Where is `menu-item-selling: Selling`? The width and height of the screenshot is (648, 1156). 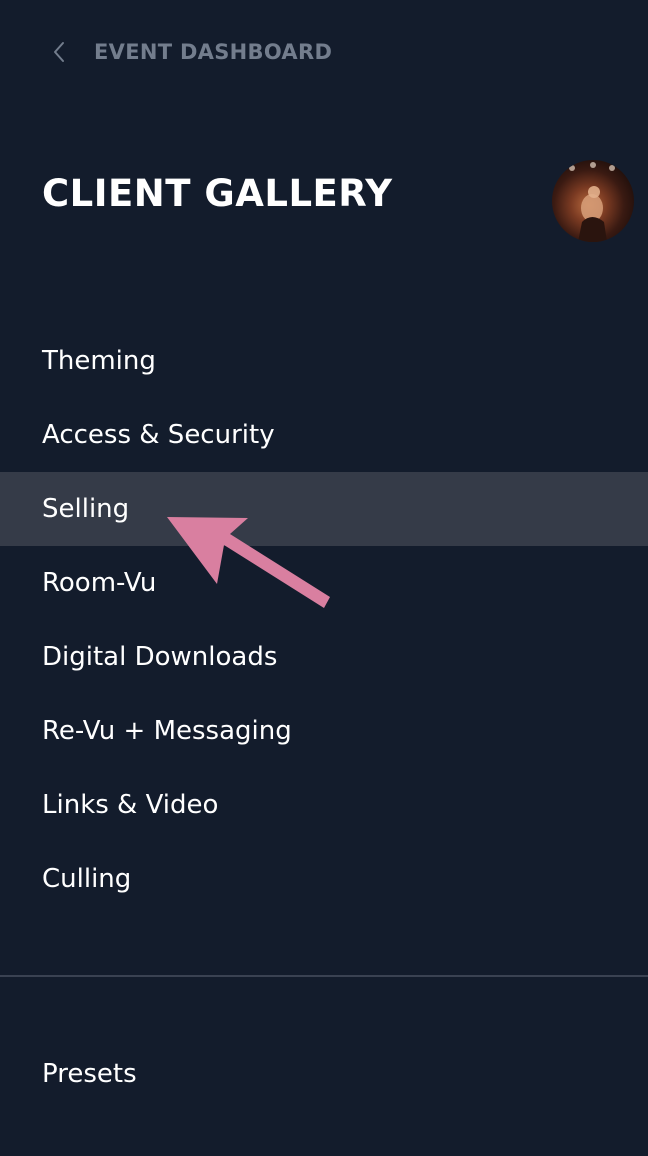
menu-item-selling: Selling is located at coordinates (324, 509).